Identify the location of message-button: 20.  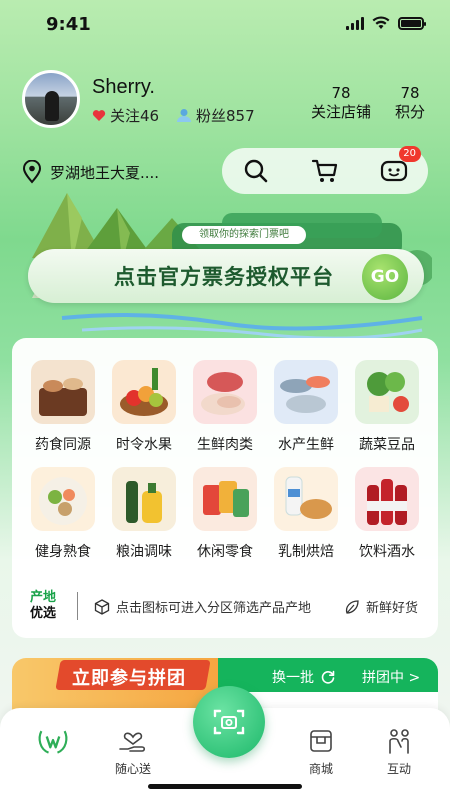
(400, 166).